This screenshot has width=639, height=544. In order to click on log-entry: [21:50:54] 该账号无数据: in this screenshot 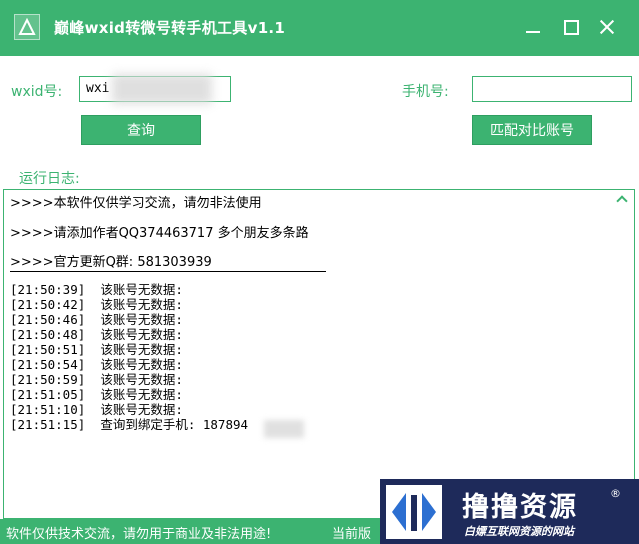, I will do `click(96, 364)`.